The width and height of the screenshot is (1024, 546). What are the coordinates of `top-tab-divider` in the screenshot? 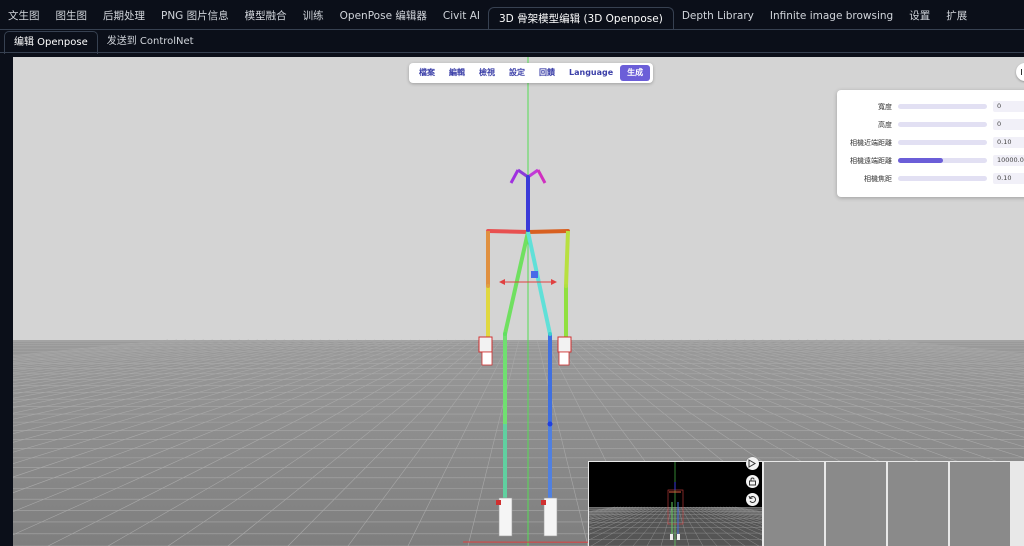 It's located at (512, 29).